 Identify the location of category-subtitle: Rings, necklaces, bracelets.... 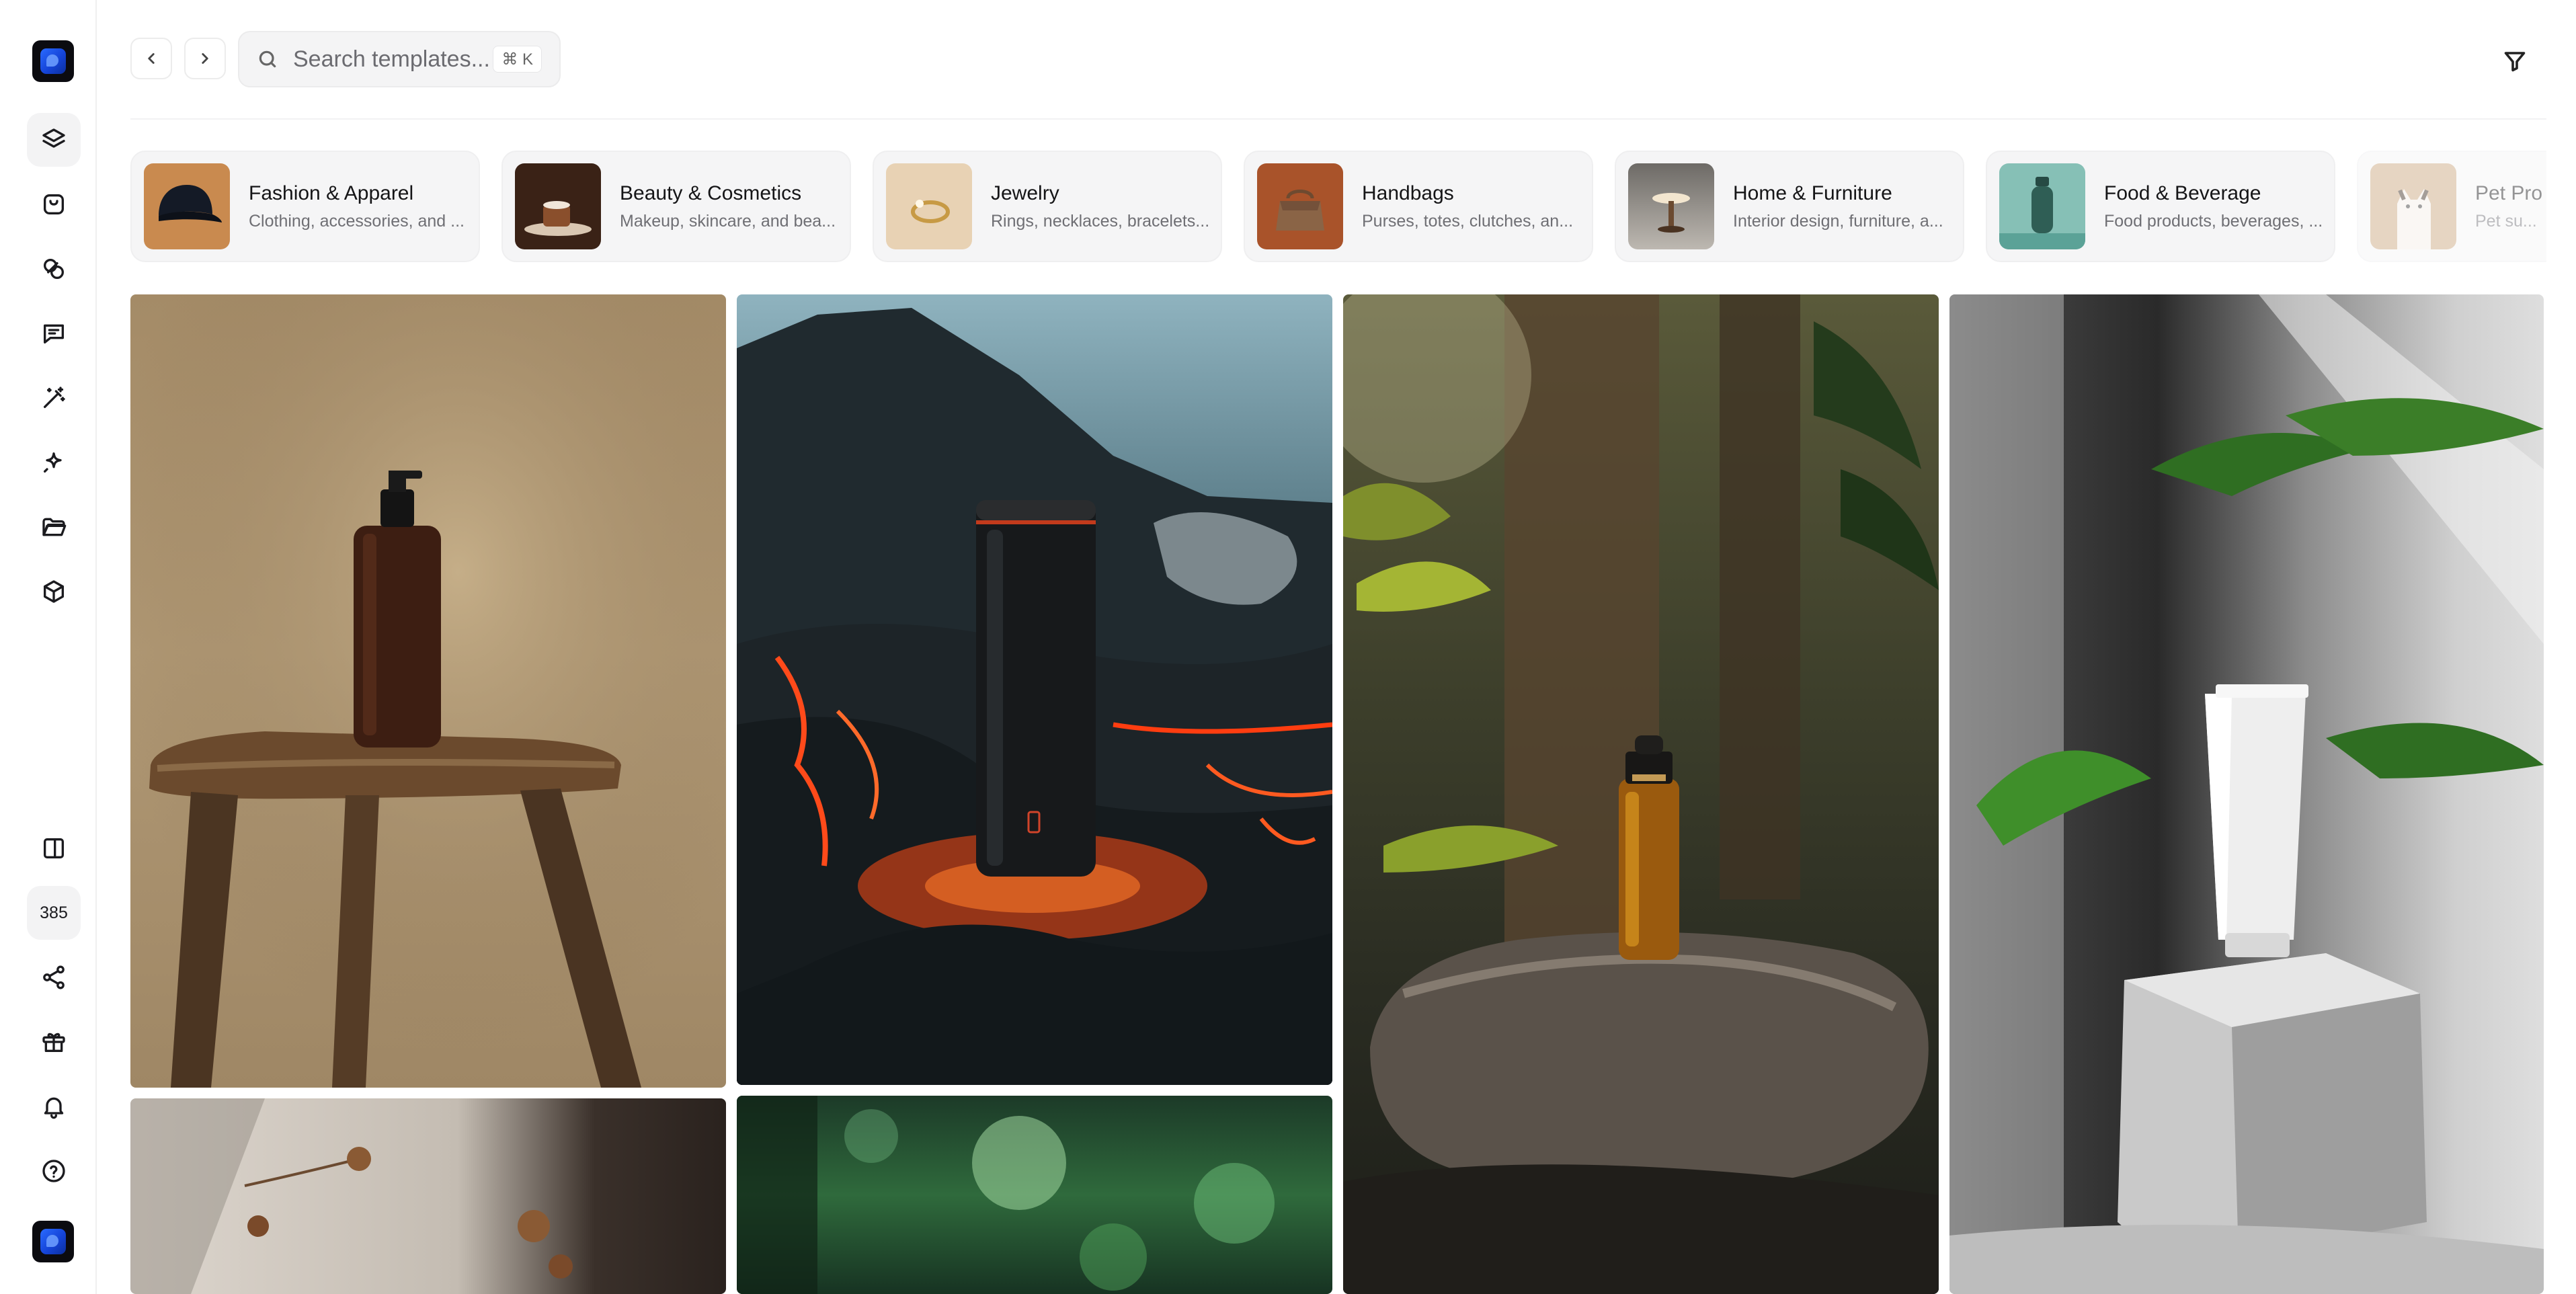
(1100, 221).